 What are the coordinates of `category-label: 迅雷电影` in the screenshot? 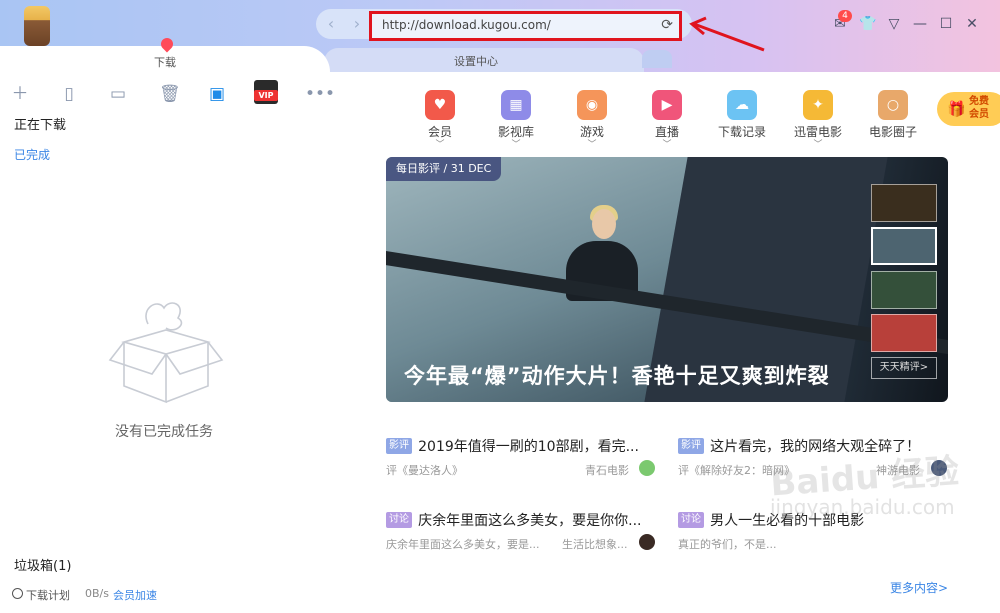 It's located at (817, 132).